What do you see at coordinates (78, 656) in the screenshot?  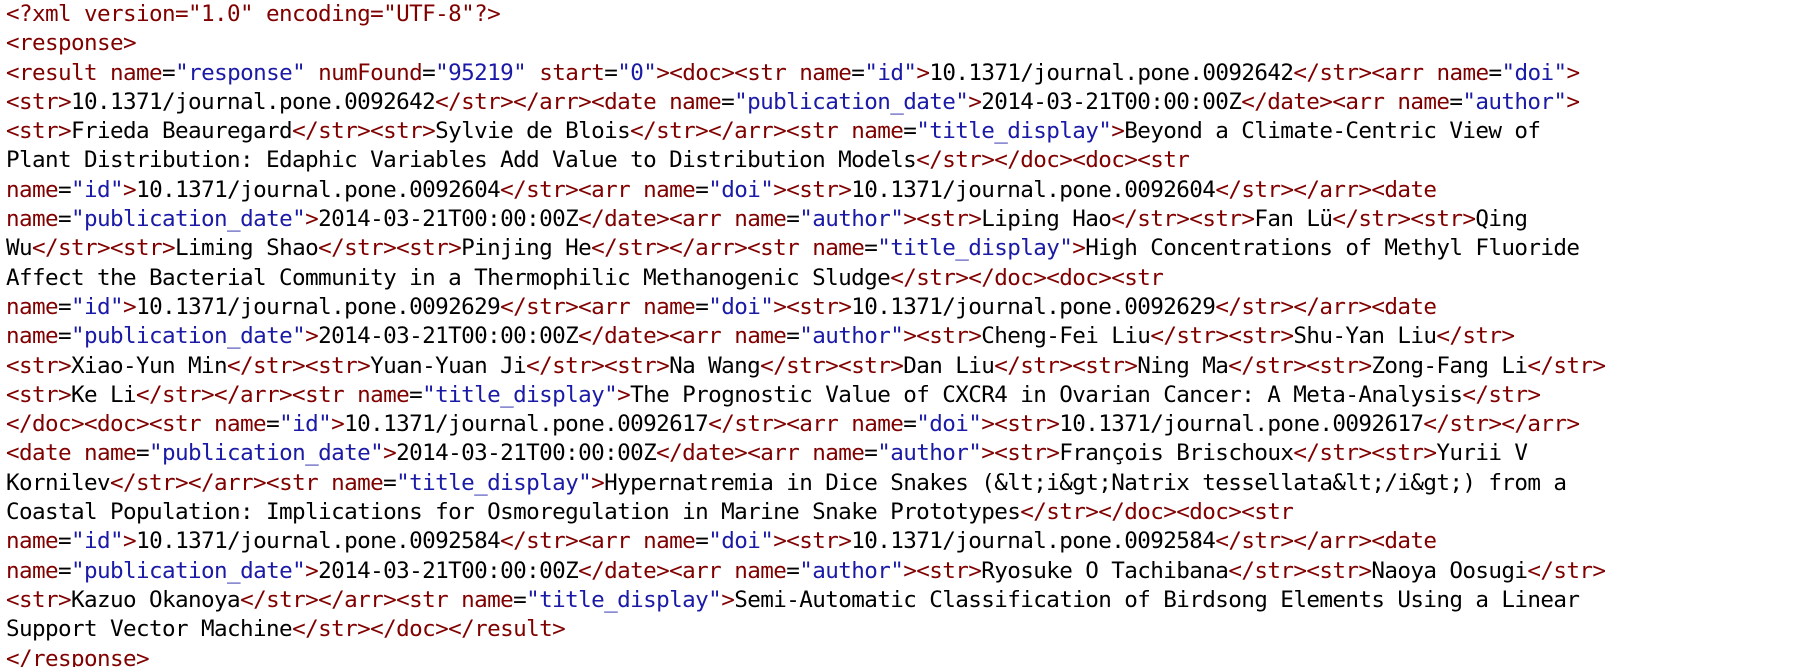 I see `xml-tag-token: </response>` at bounding box center [78, 656].